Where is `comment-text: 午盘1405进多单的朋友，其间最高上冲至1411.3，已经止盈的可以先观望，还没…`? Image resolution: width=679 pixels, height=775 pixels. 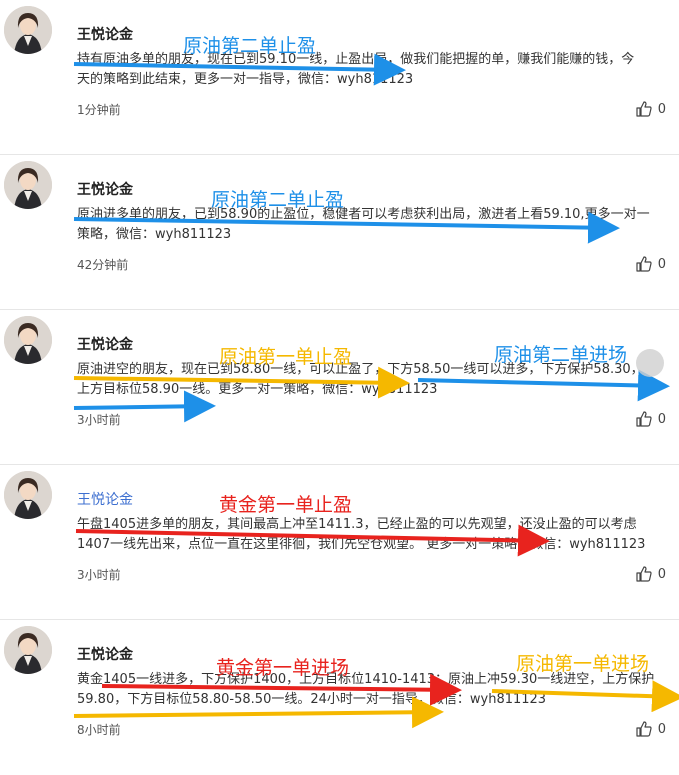 comment-text: 午盘1405进多单的朋友，其间最高上冲至1411.3，已经止盈的可以先观望，还没… is located at coordinates (378, 535).